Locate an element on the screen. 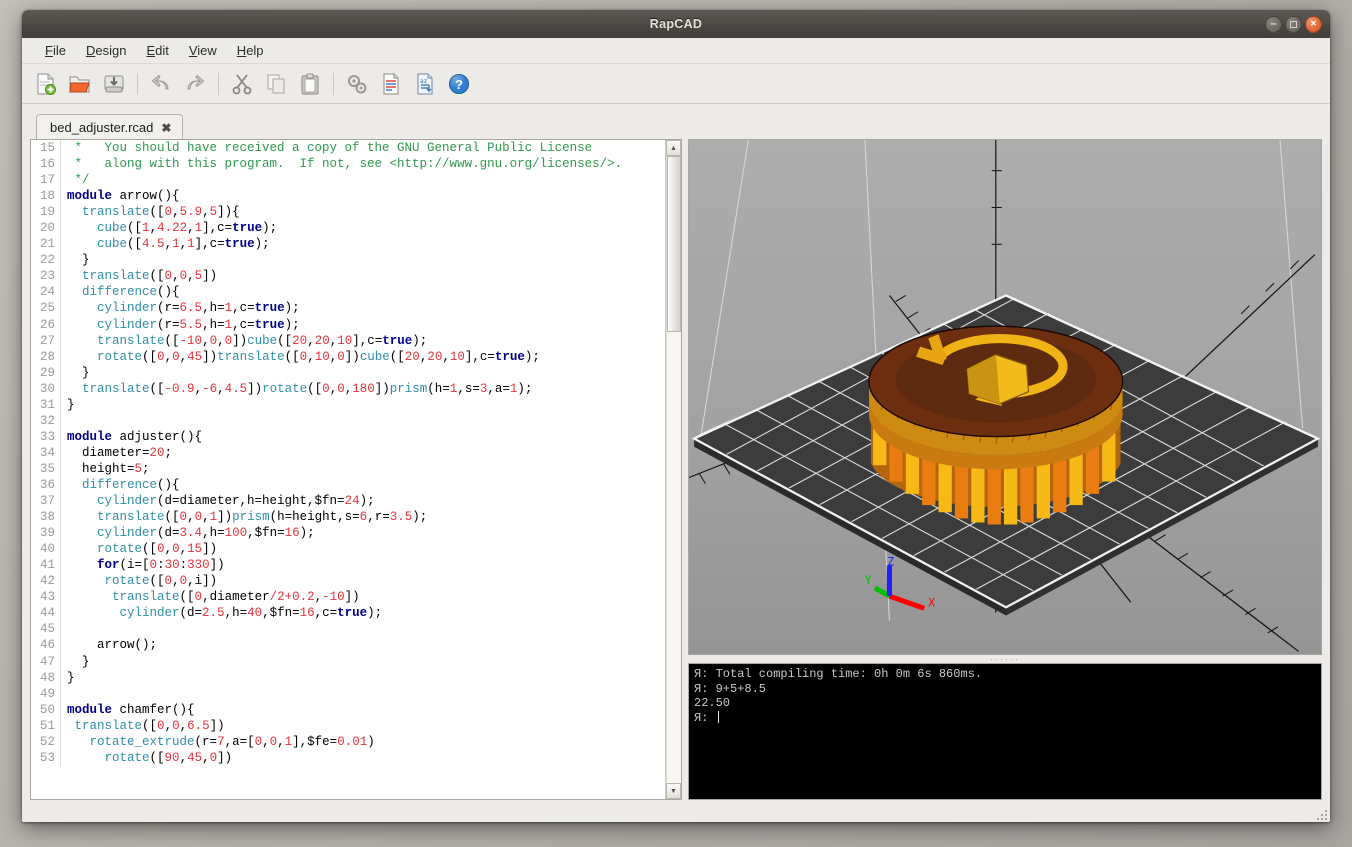  code-text: cylinder(d=3.4,h=100,$fn=16); is located at coordinates (206, 533).